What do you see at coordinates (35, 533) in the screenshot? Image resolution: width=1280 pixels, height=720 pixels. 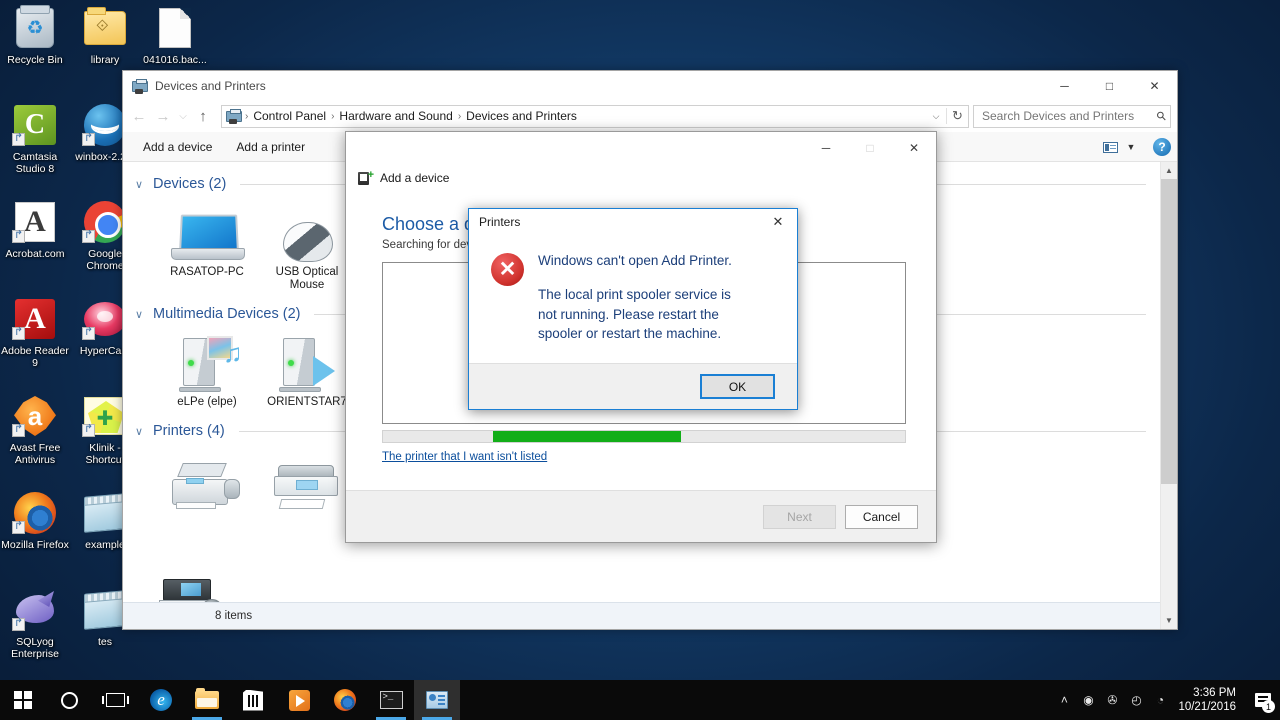 I see `desktop-icon: Mozilla Firefox` at bounding box center [35, 533].